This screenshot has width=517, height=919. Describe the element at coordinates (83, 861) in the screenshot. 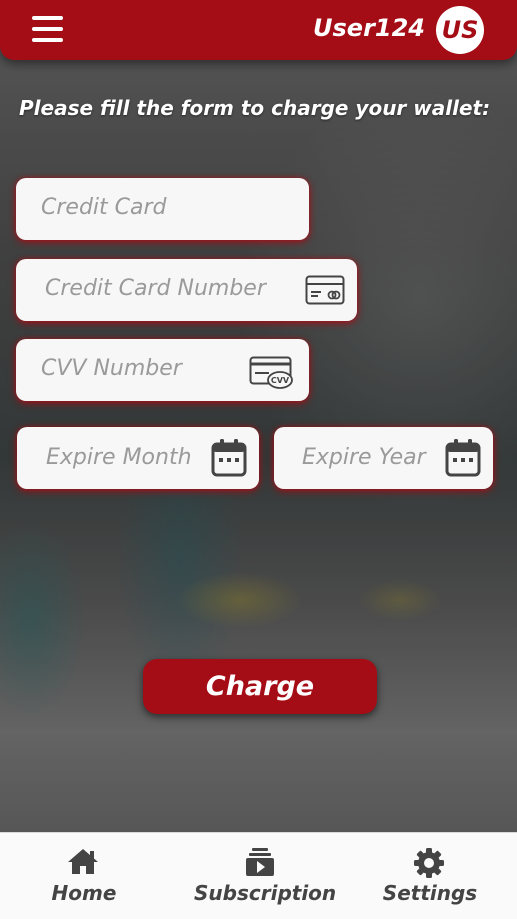

I see `home-icon` at that location.